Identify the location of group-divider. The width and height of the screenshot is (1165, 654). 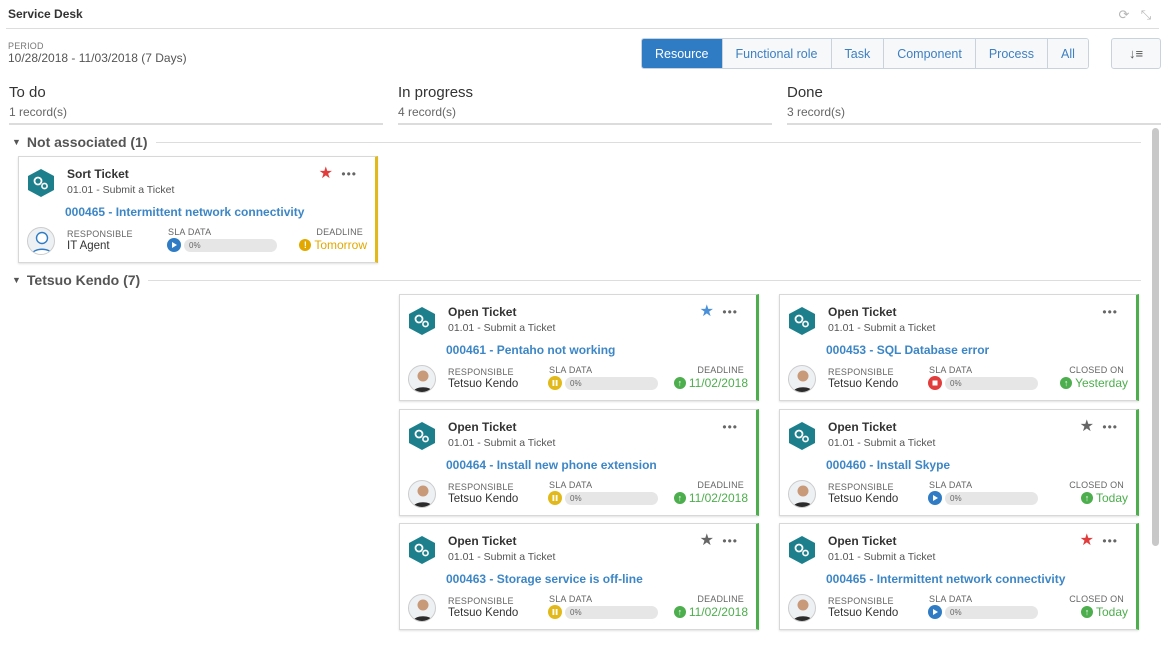
(648, 142).